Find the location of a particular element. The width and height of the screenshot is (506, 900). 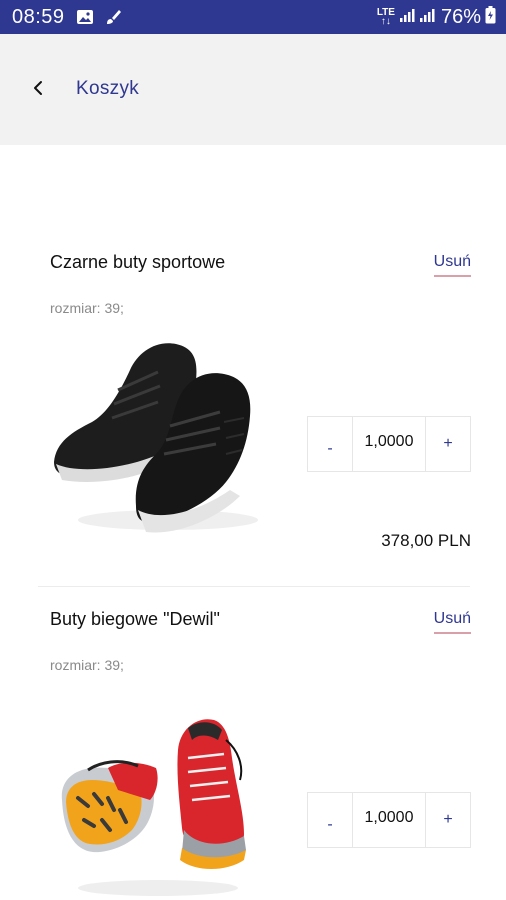

brush-icon is located at coordinates (113, 19).